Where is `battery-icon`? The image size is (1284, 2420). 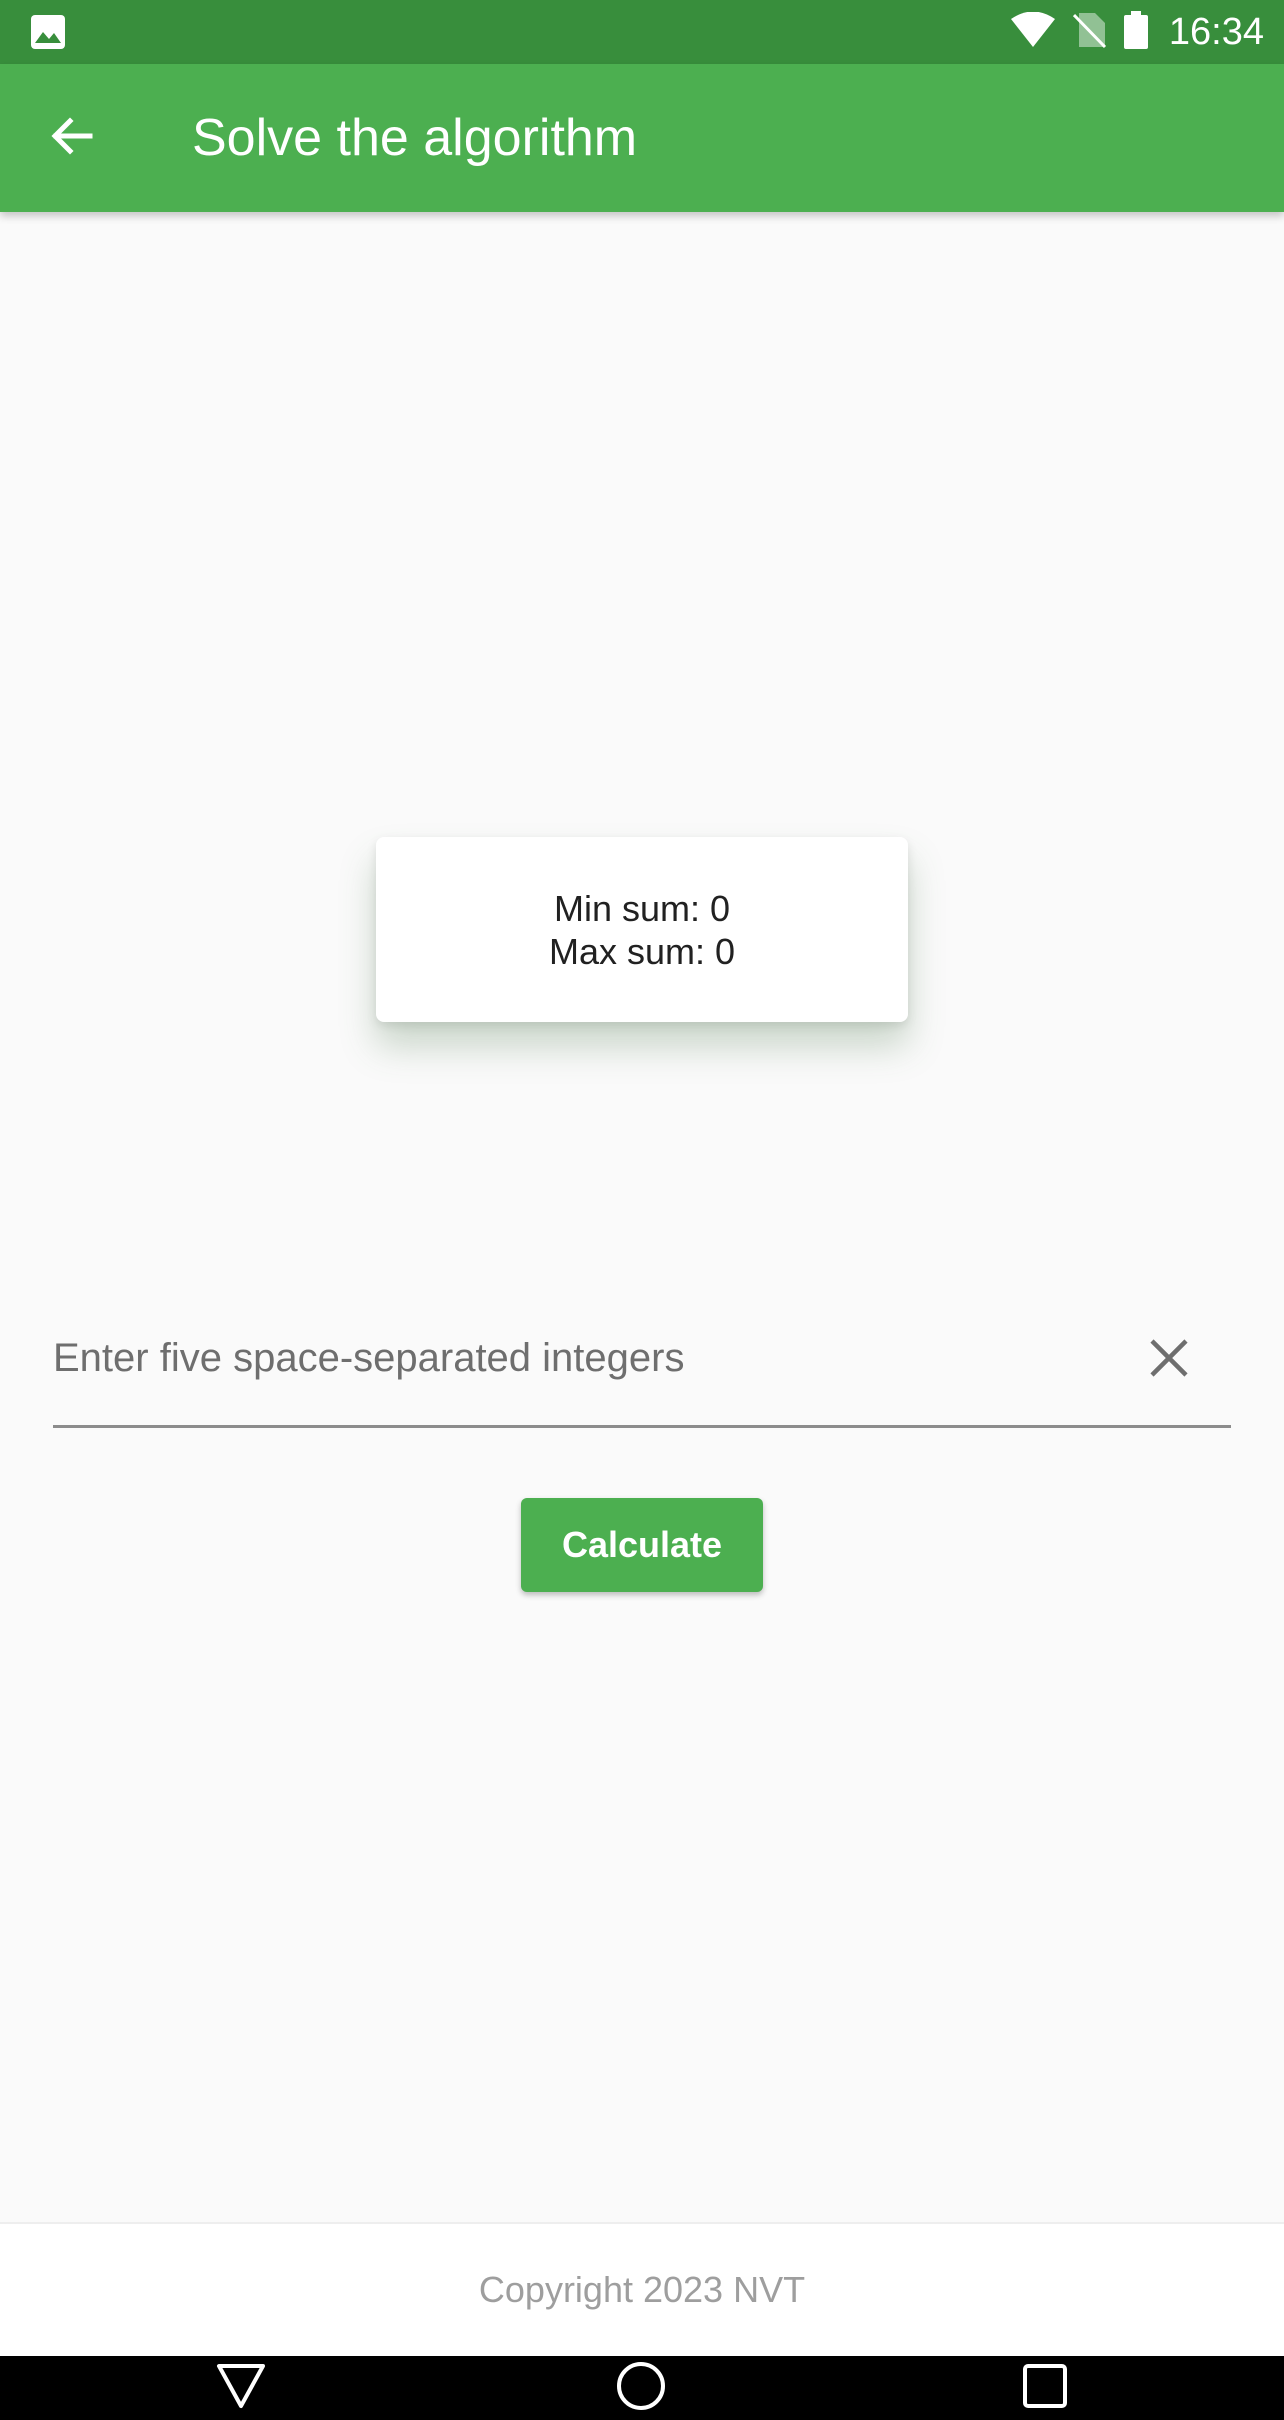 battery-icon is located at coordinates (1136, 32).